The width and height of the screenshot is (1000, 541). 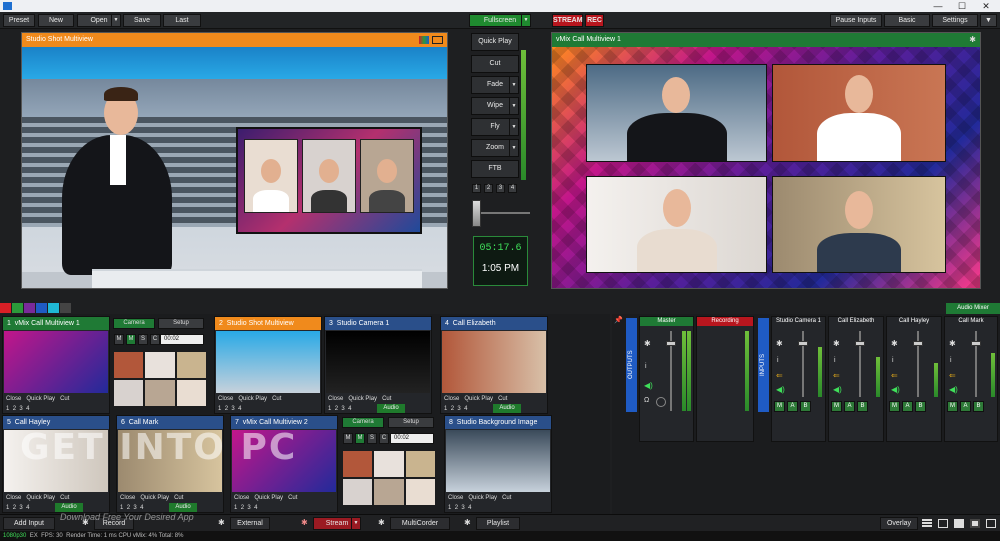 What do you see at coordinates (495, 85) in the screenshot?
I see `fade-button: Fade ▼` at bounding box center [495, 85].